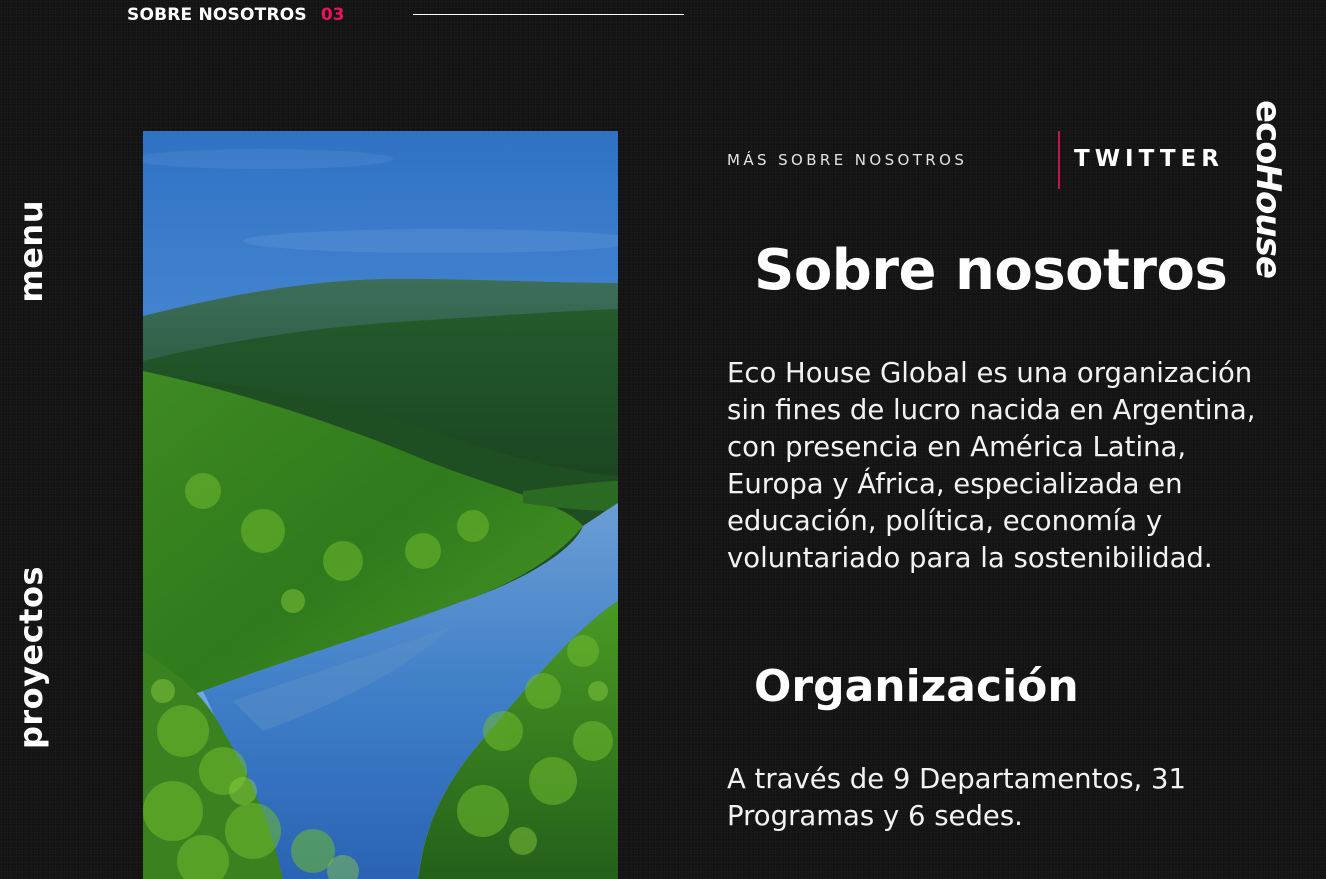  I want to click on menu-link: menu, so click(31, 251).